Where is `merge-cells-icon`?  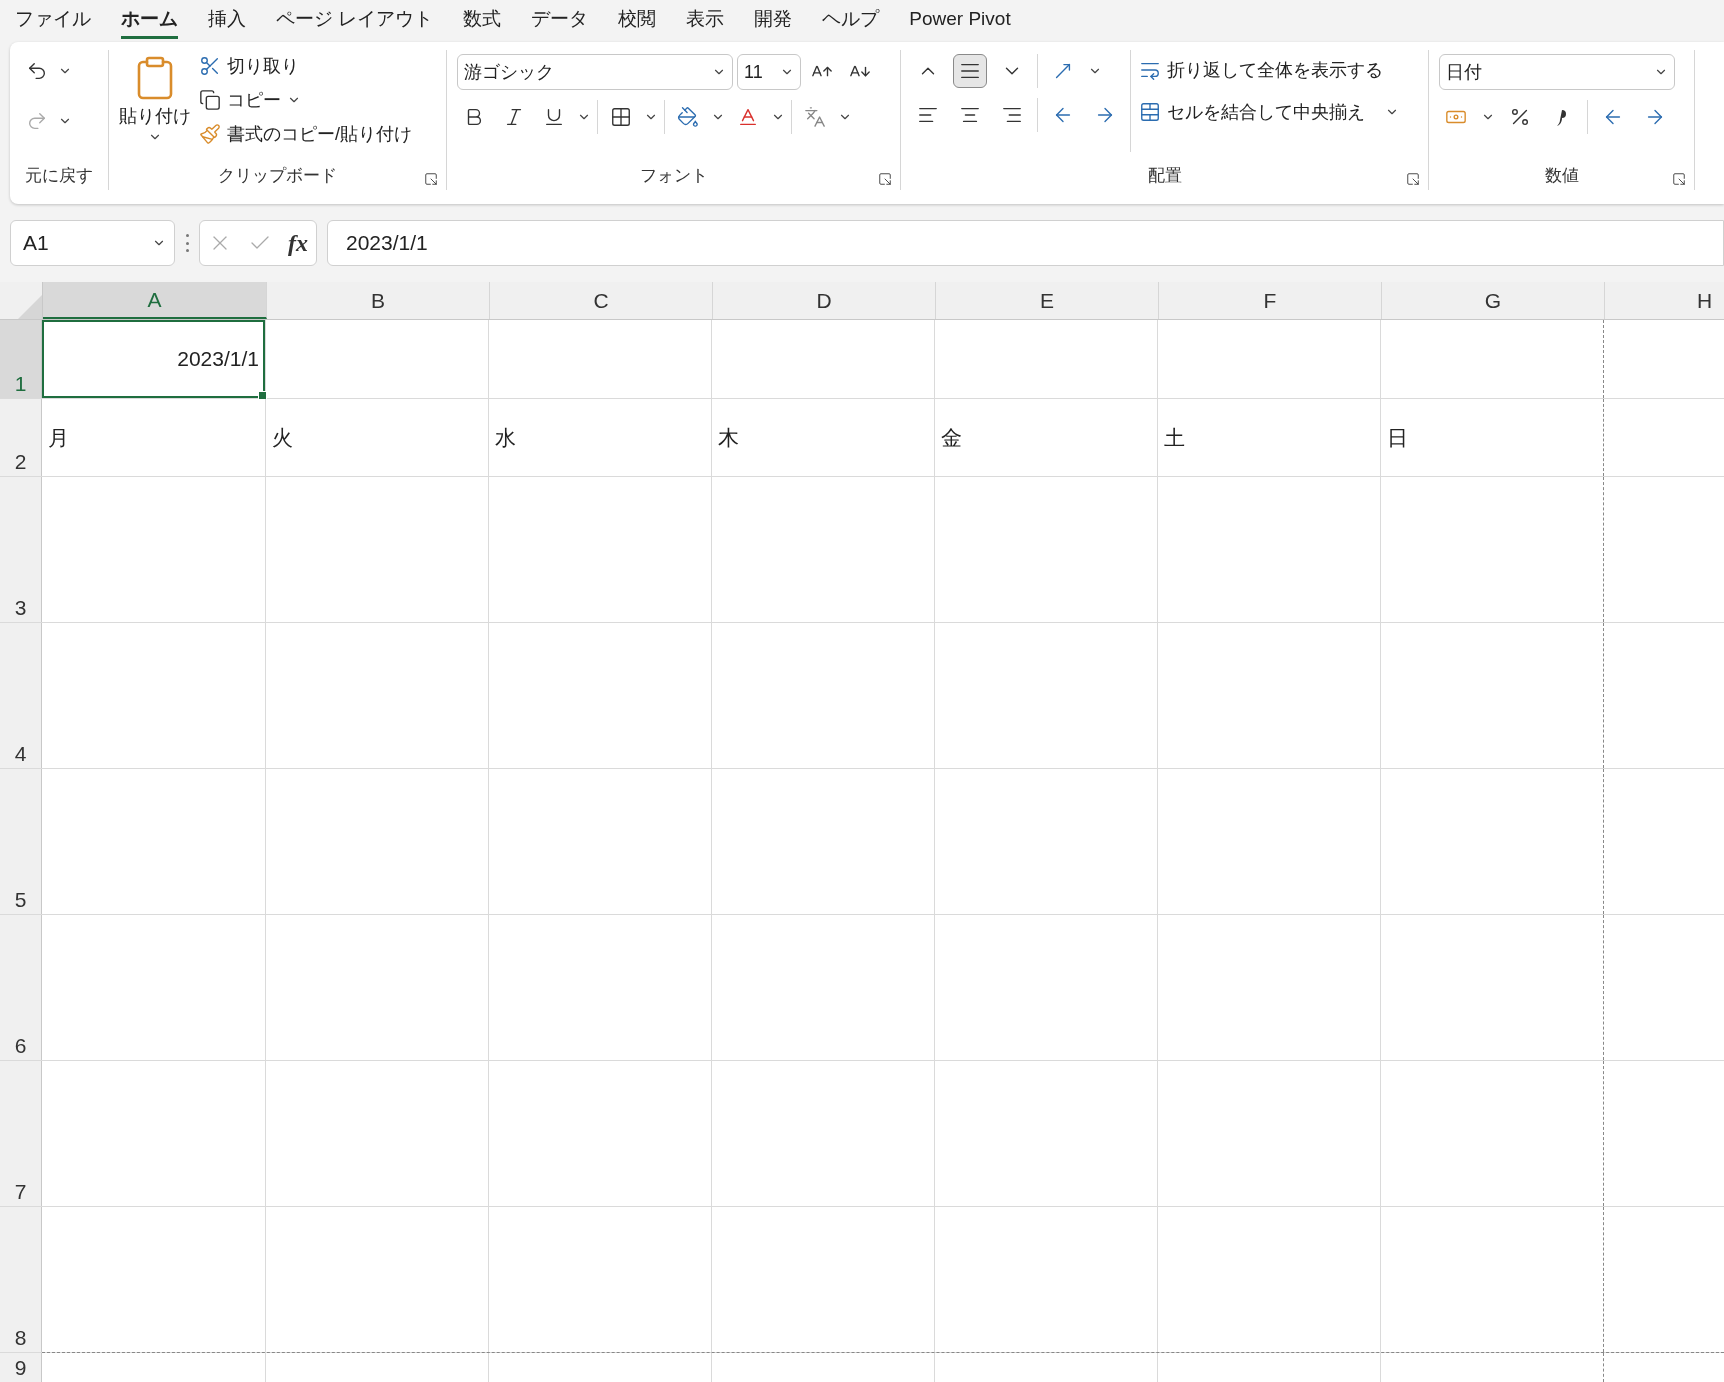 merge-cells-icon is located at coordinates (1150, 112).